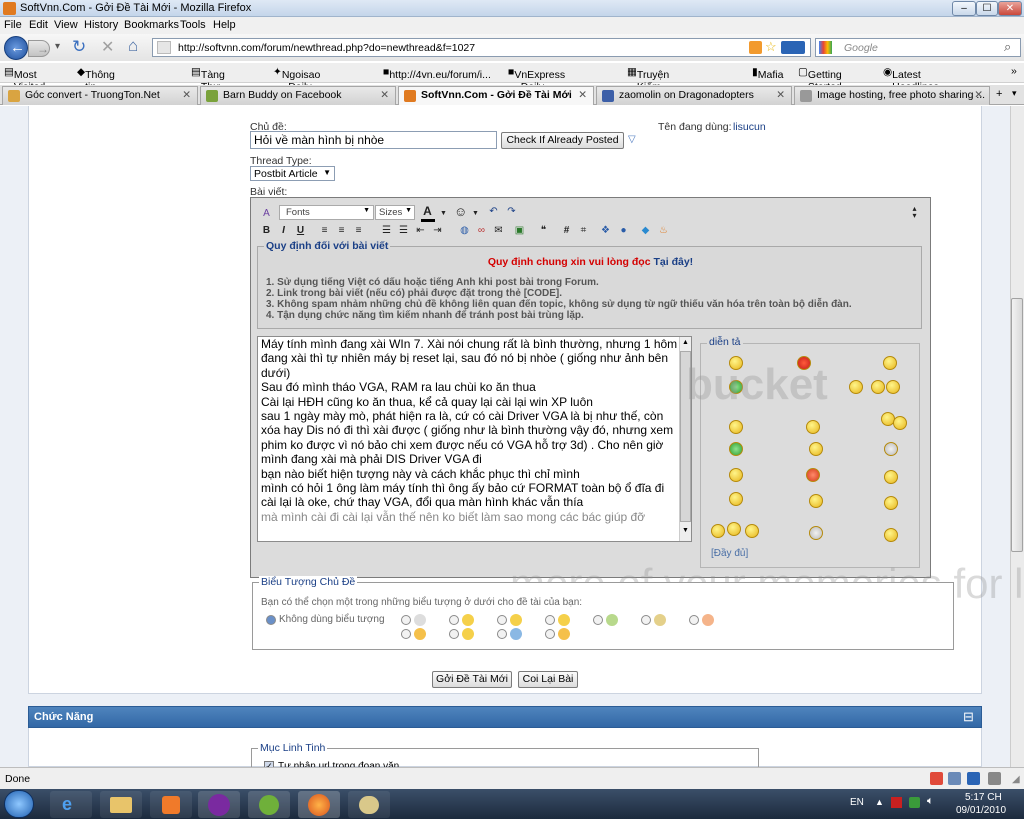  I want to click on preview-post-button: Coi Lại Bài, so click(548, 679).